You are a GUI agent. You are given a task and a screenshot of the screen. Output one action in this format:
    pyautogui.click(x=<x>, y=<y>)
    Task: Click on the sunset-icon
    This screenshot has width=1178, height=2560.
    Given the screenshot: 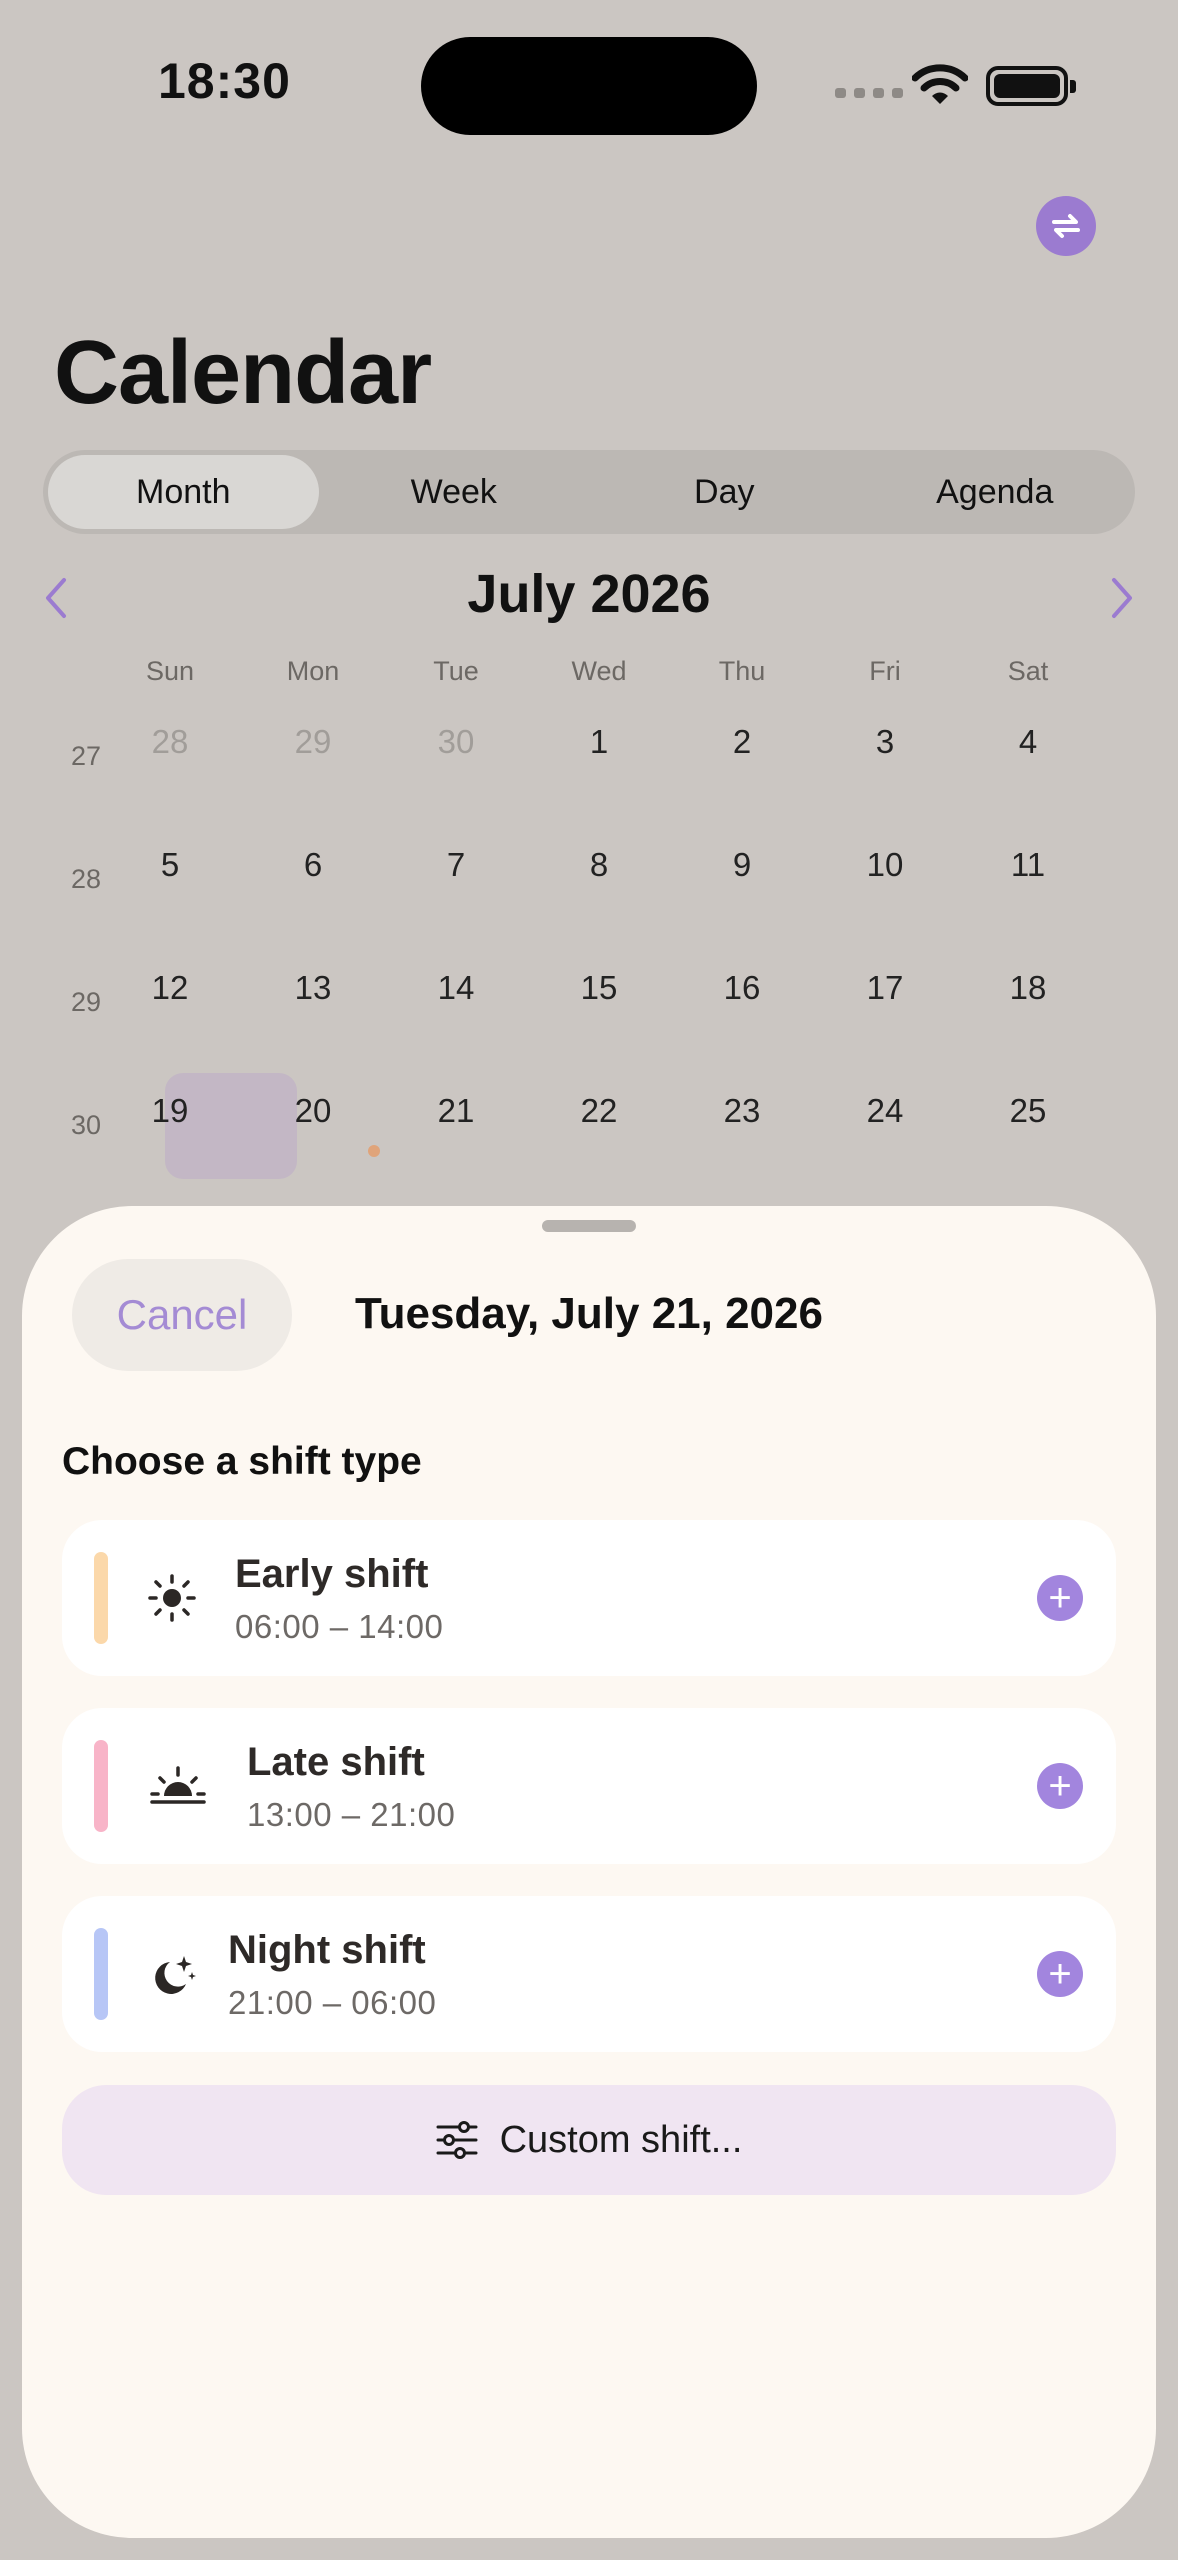 What is the action you would take?
    pyautogui.click(x=178, y=1786)
    